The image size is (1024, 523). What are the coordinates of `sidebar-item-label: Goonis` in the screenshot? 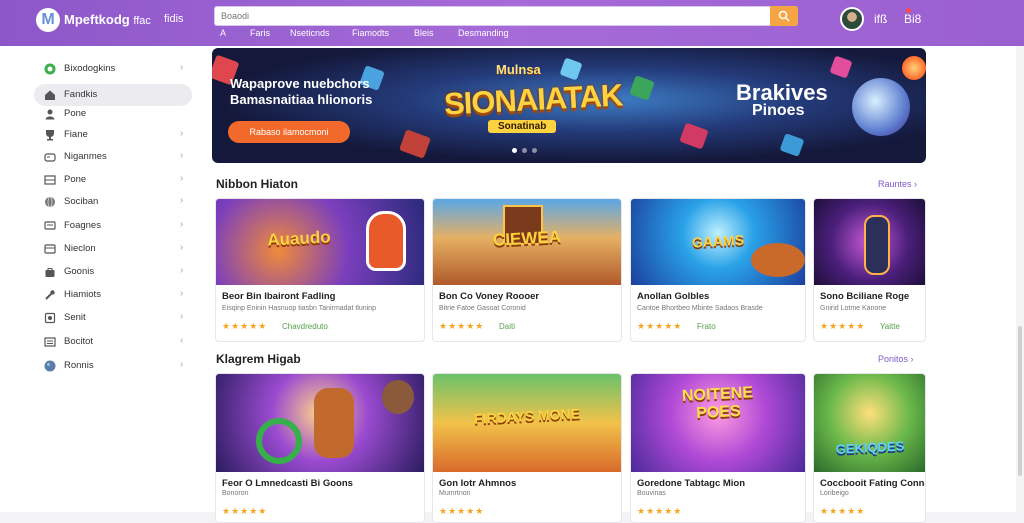 It's located at (79, 271).